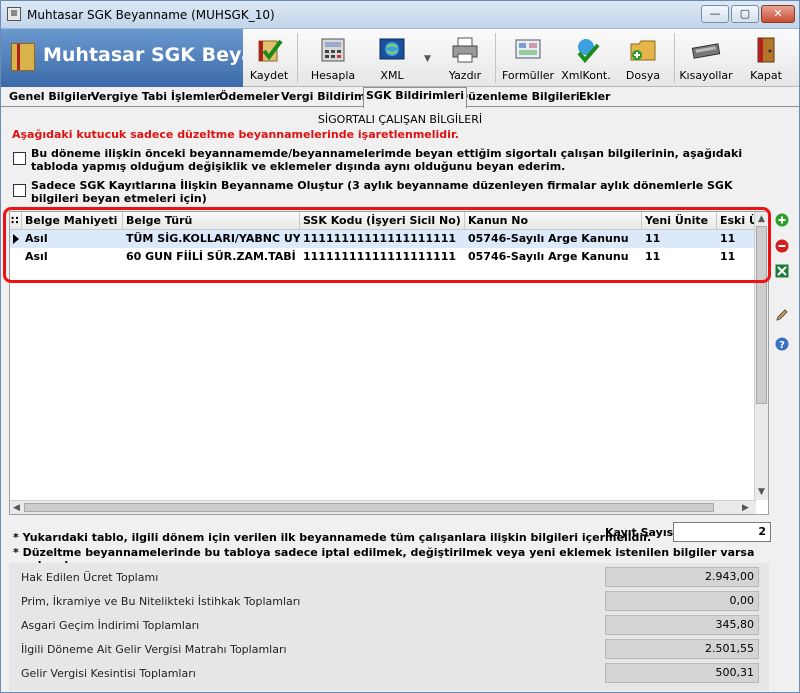 Image resolution: width=800 pixels, height=693 pixels. Describe the element at coordinates (51, 98) in the screenshot. I see `tab-general-info: Genel Bilgiler` at that location.